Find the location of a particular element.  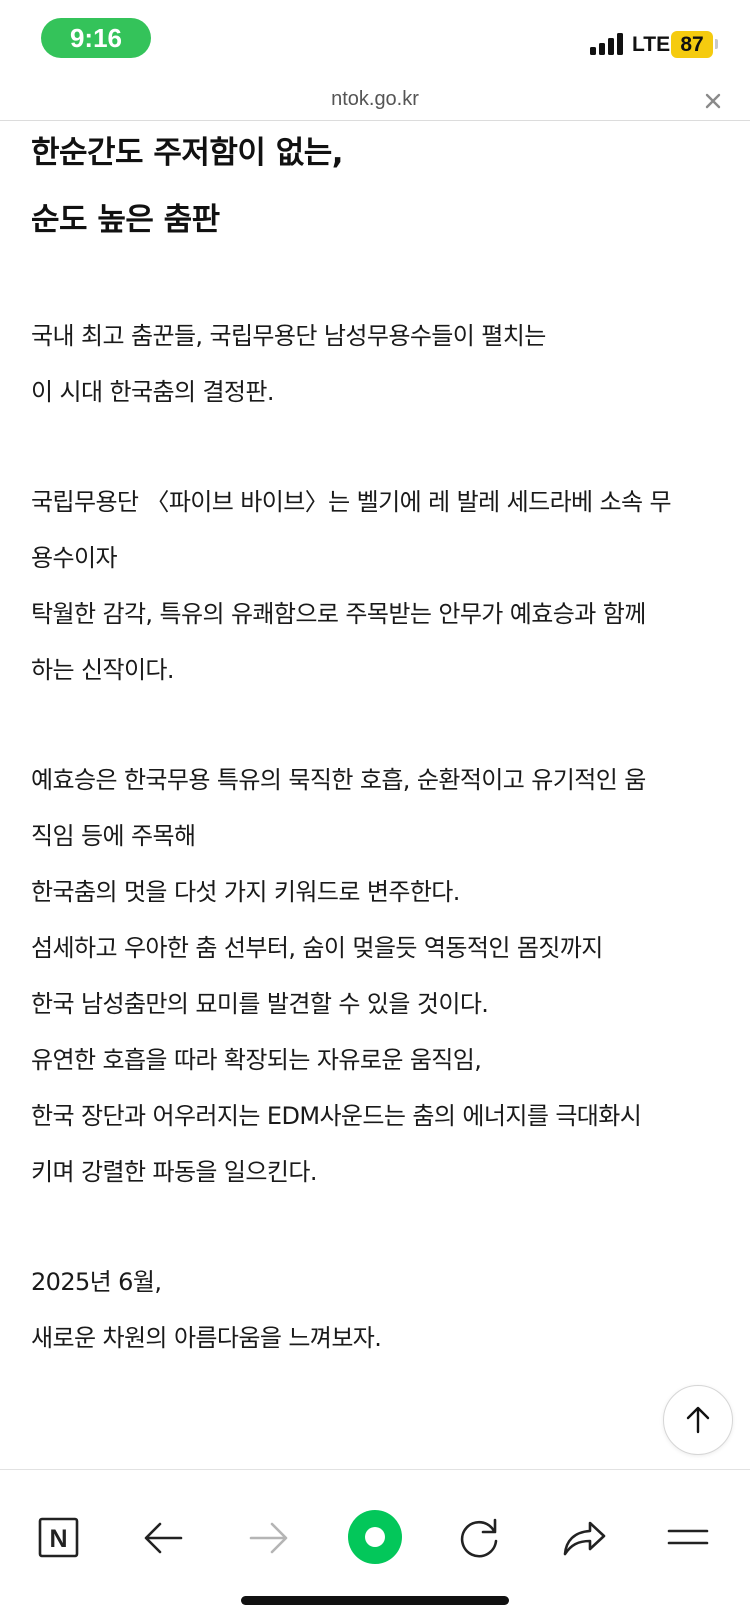

body-line: 키며 강렬한 파동을 일으킨다. is located at coordinates (174, 1172).